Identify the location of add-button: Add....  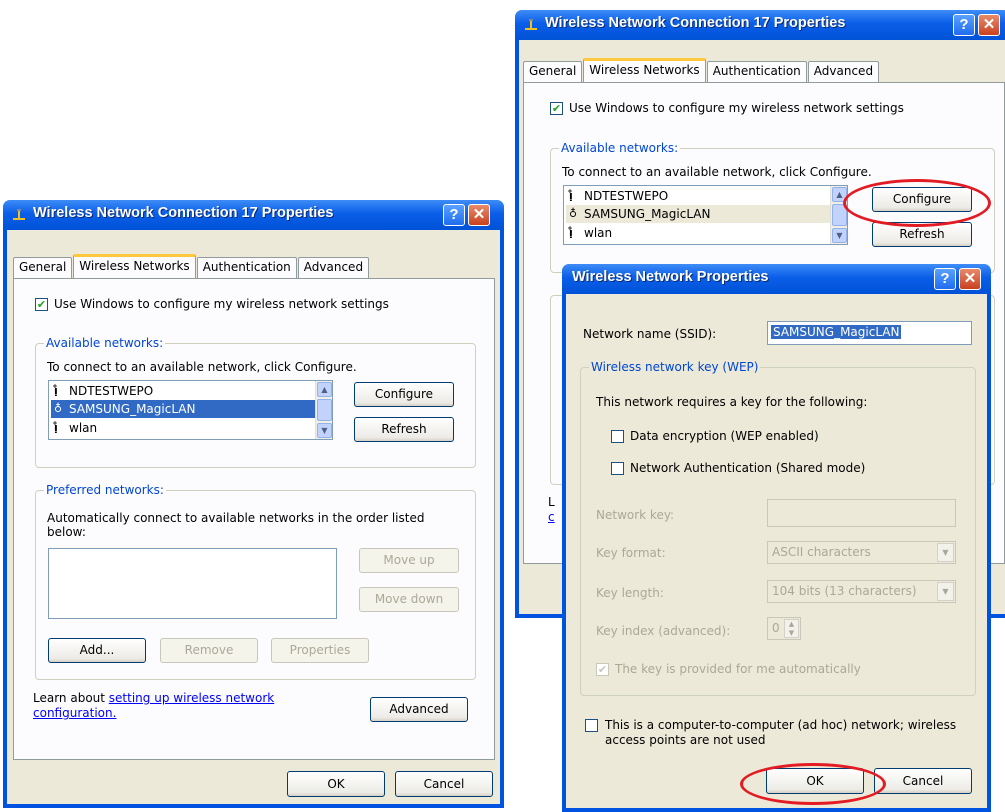
(97, 650).